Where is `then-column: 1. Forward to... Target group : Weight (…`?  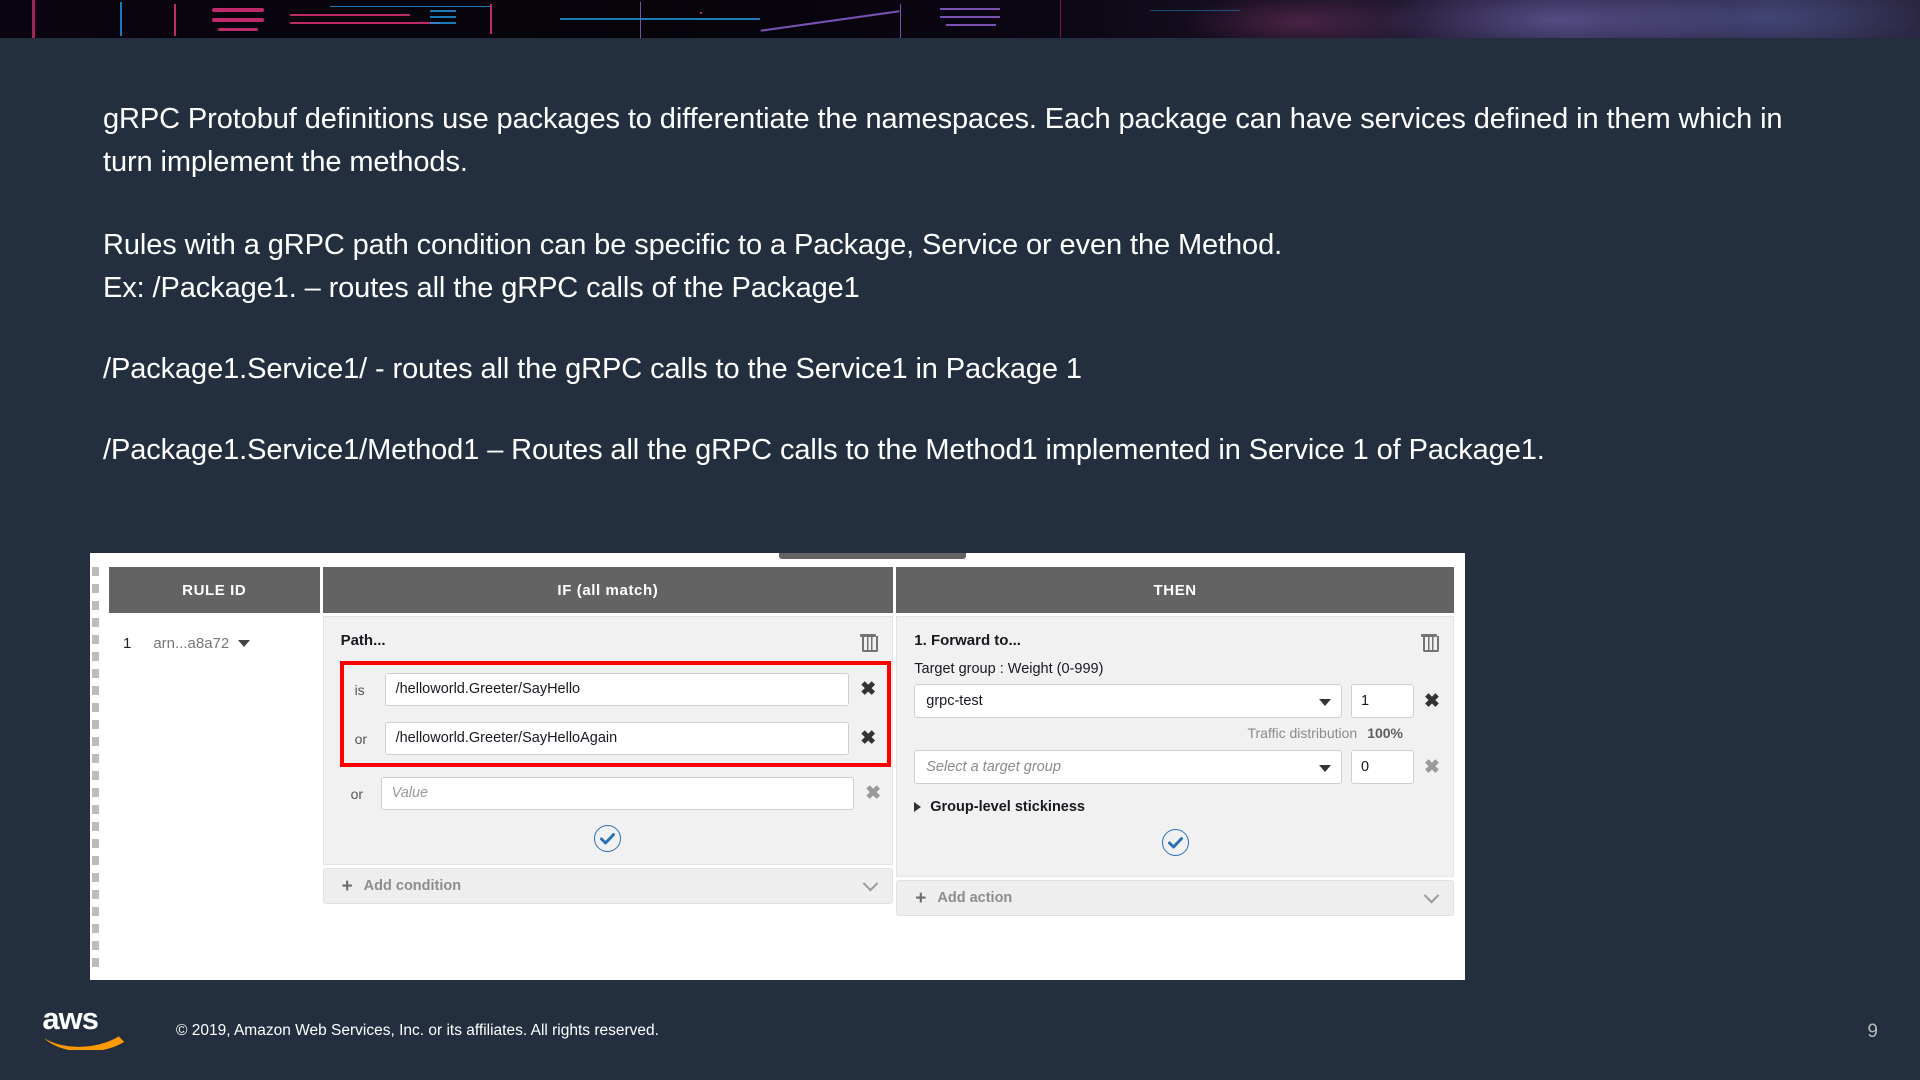
then-column: 1. Forward to... Target group : Weight (… is located at coordinates (1175, 766).